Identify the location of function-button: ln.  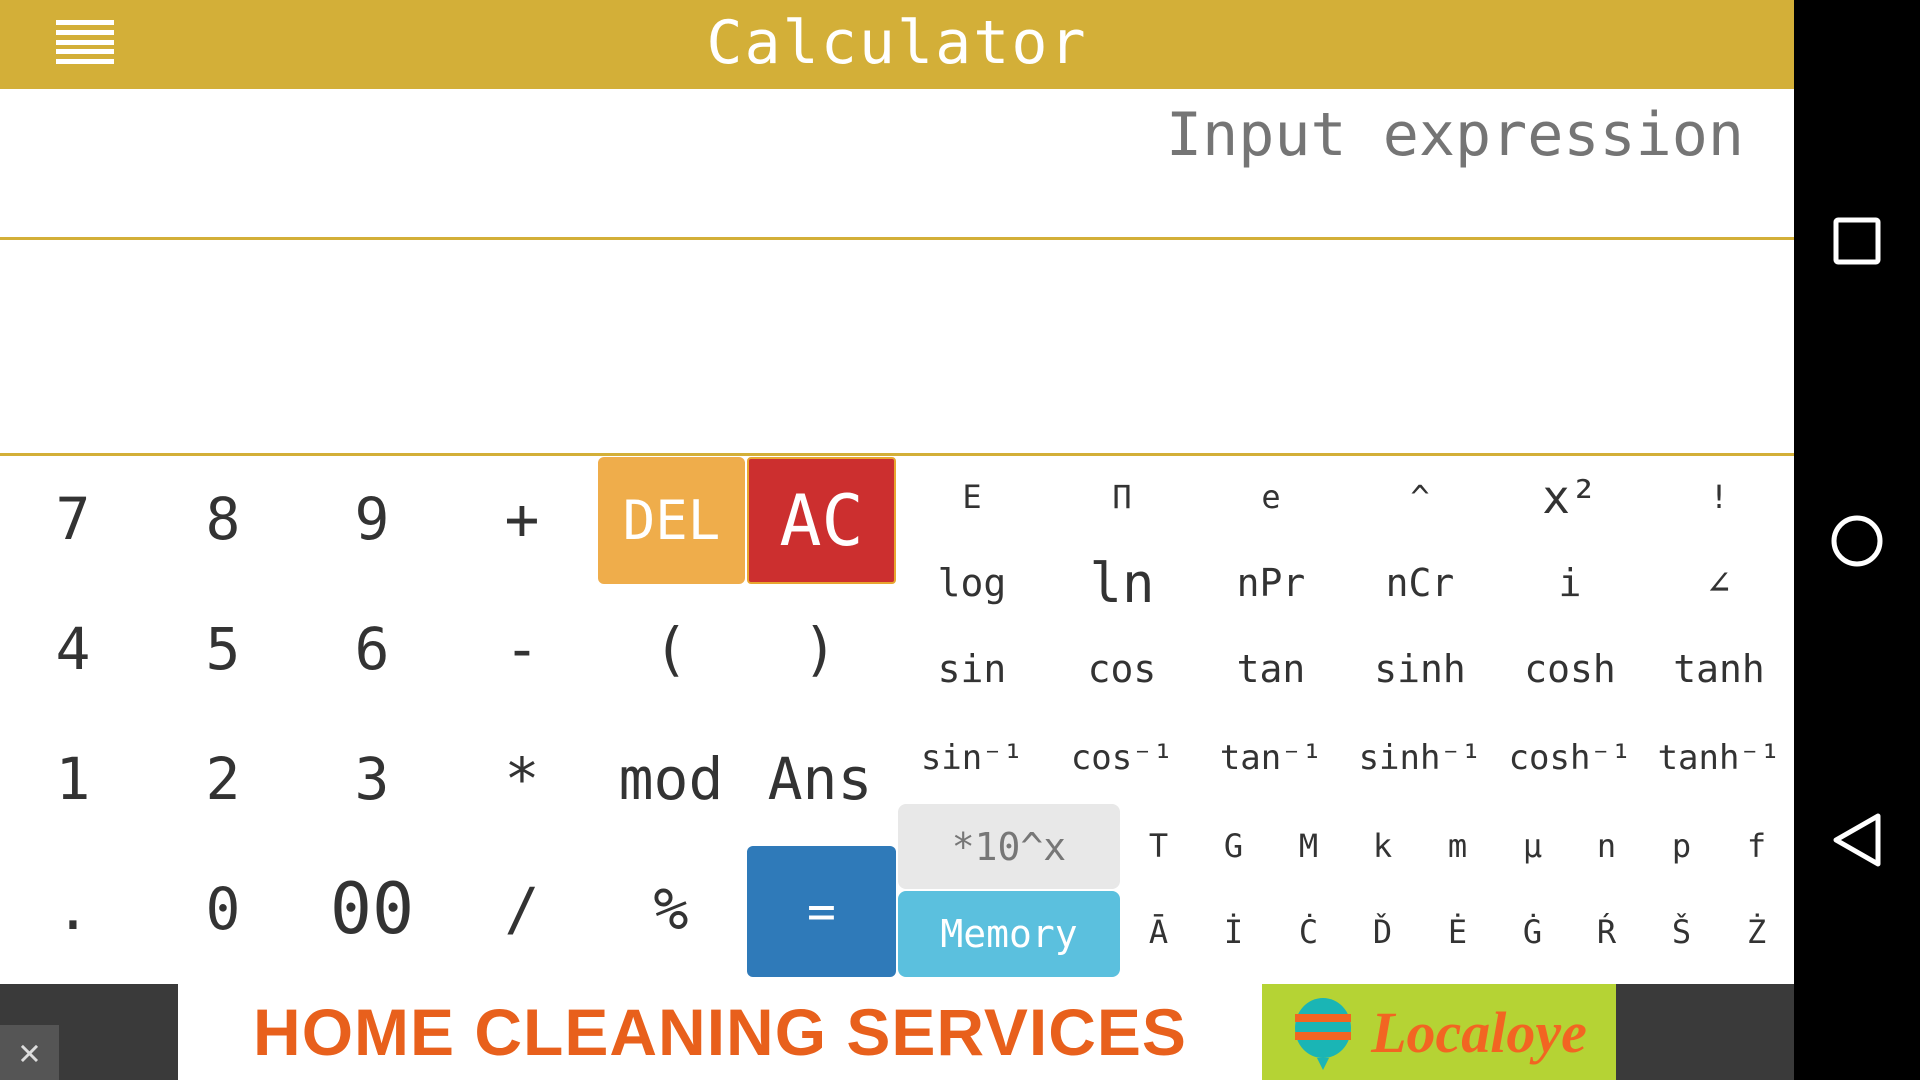
(1122, 583).